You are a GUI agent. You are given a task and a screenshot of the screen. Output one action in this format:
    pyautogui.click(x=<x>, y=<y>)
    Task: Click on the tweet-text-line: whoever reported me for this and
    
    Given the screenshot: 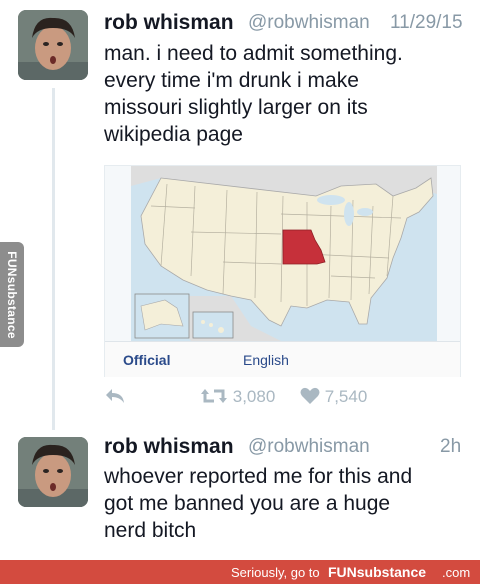 What is the action you would take?
    pyautogui.click(x=258, y=476)
    